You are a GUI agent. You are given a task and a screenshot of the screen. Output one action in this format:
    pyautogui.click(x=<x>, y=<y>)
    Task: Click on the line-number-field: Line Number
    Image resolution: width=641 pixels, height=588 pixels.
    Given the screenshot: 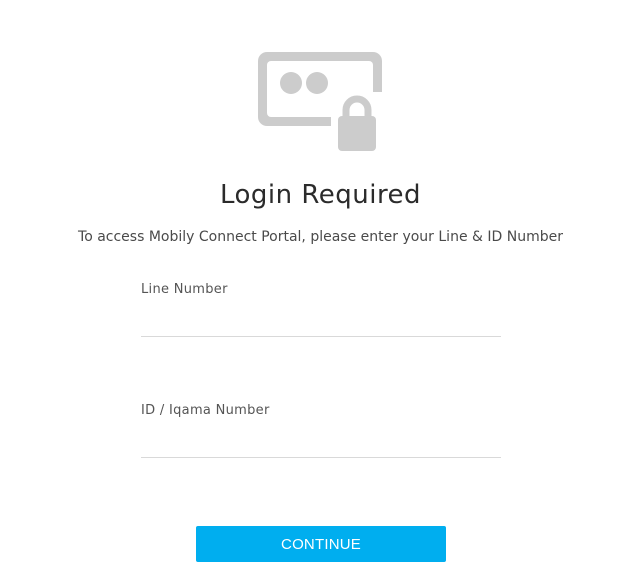 What is the action you would take?
    pyautogui.click(x=321, y=309)
    